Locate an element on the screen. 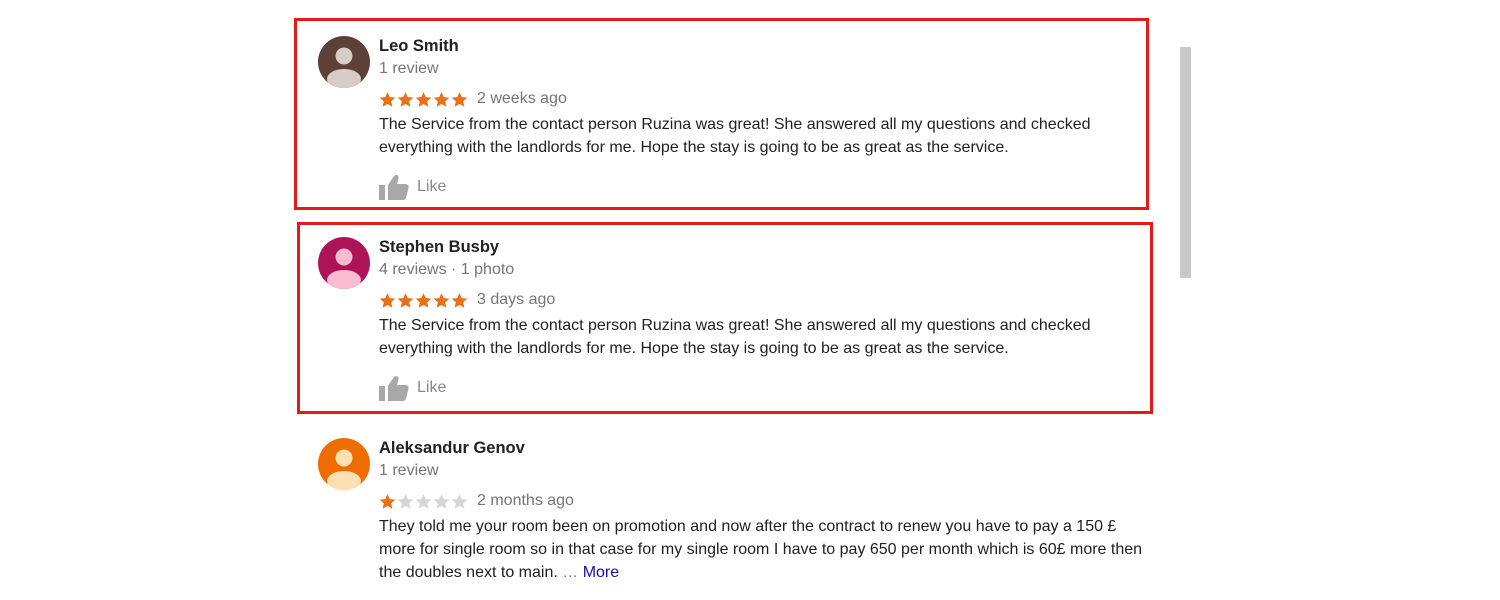 The width and height of the screenshot is (1500, 600). review-date: 2 months ago is located at coordinates (525, 500).